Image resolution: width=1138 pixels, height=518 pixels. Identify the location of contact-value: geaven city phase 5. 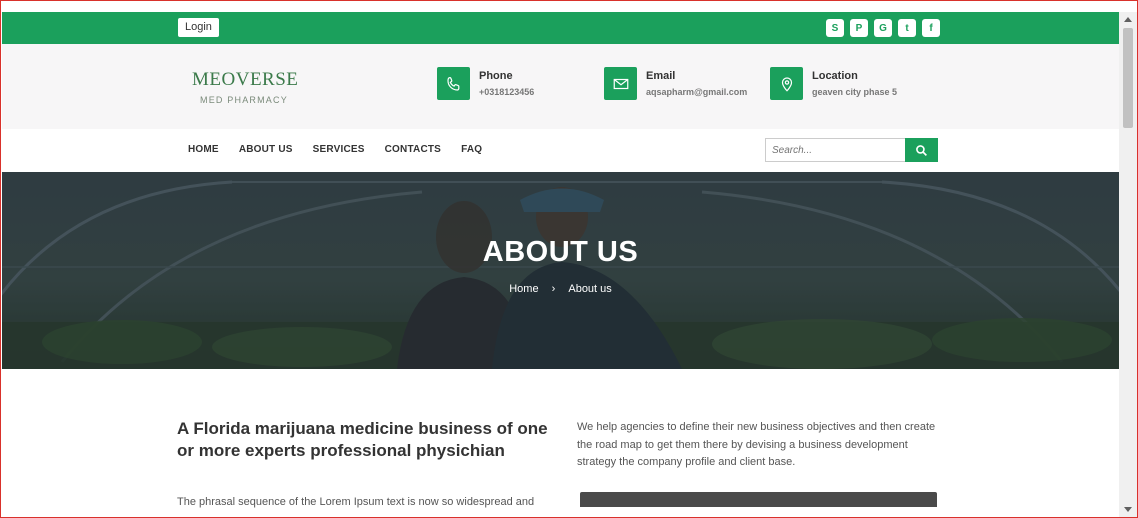
(855, 92).